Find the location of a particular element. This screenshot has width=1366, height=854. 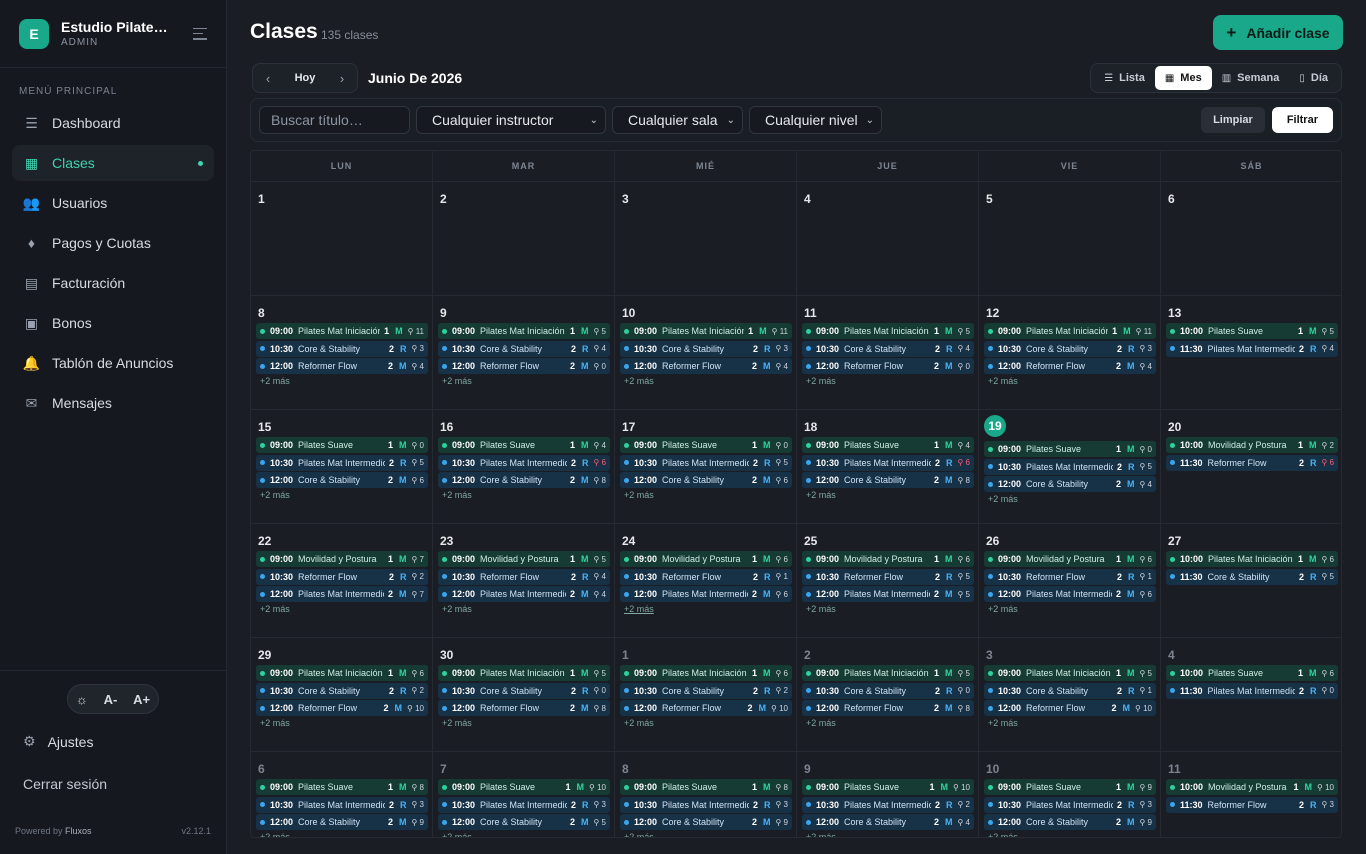

view-day-button: ▯ Día is located at coordinates (1313, 78).